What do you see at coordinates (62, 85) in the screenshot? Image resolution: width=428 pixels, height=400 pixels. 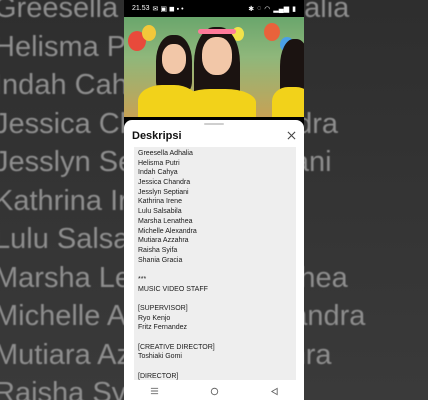 I see `background-name: Indah Cahya` at bounding box center [62, 85].